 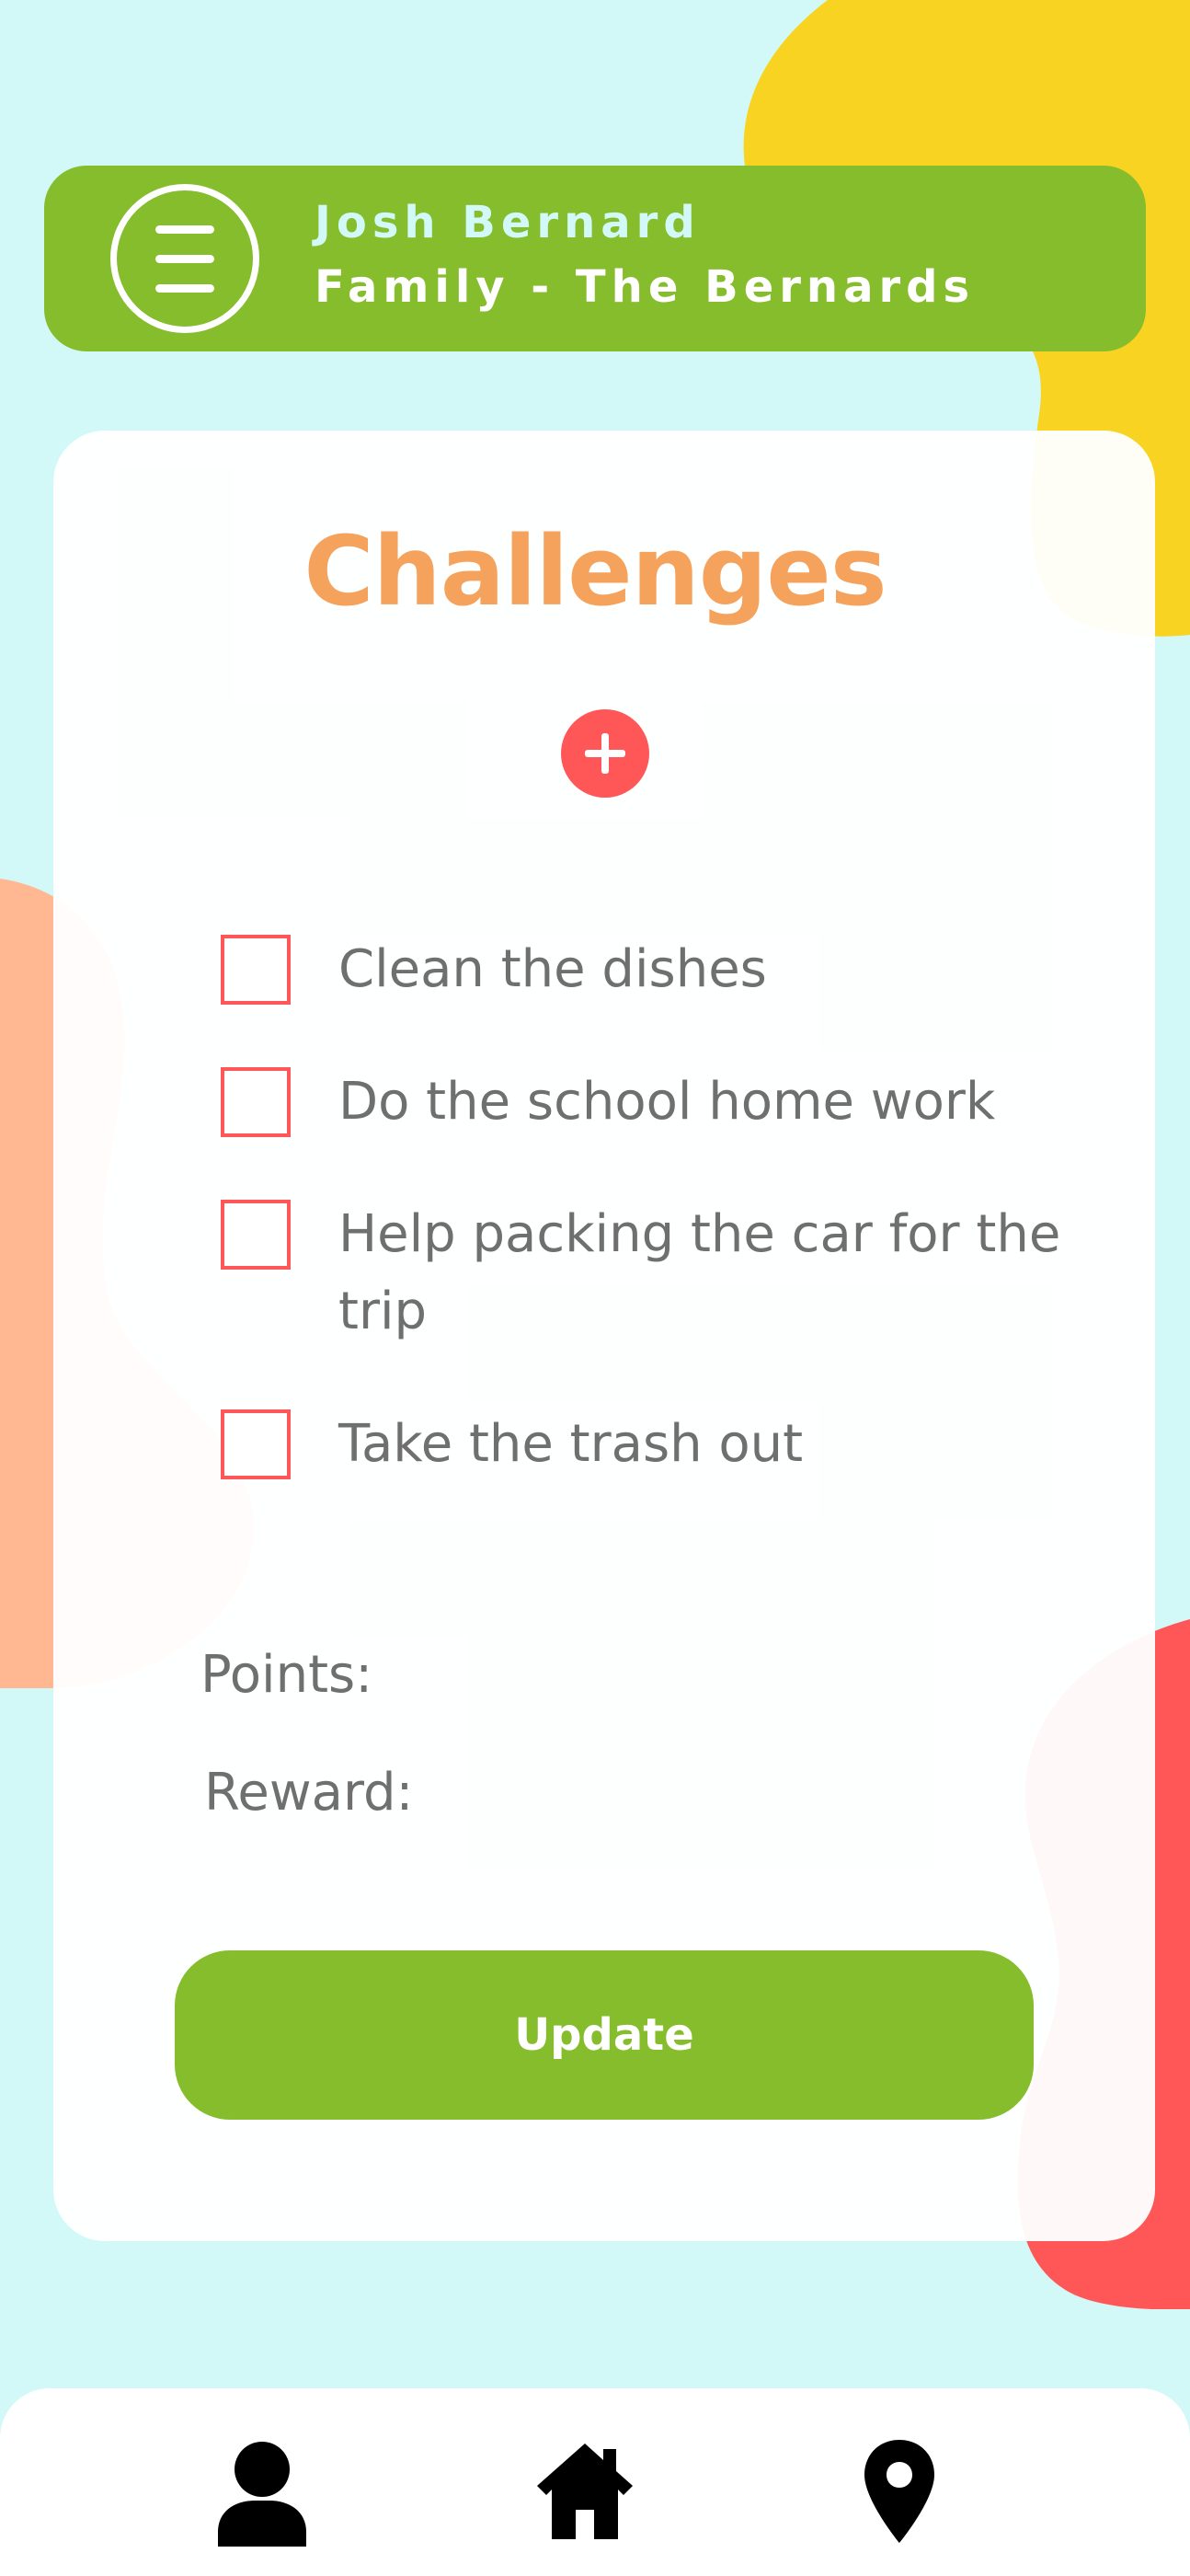 I want to click on family-name: Family - The Bernards, so click(x=645, y=287).